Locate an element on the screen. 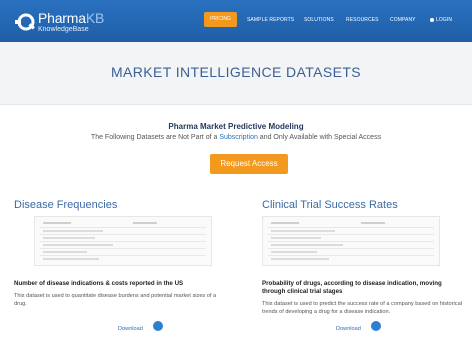 The height and width of the screenshot is (342, 472). logo: PharmaKB KnowledgeBase is located at coordinates (64, 21).